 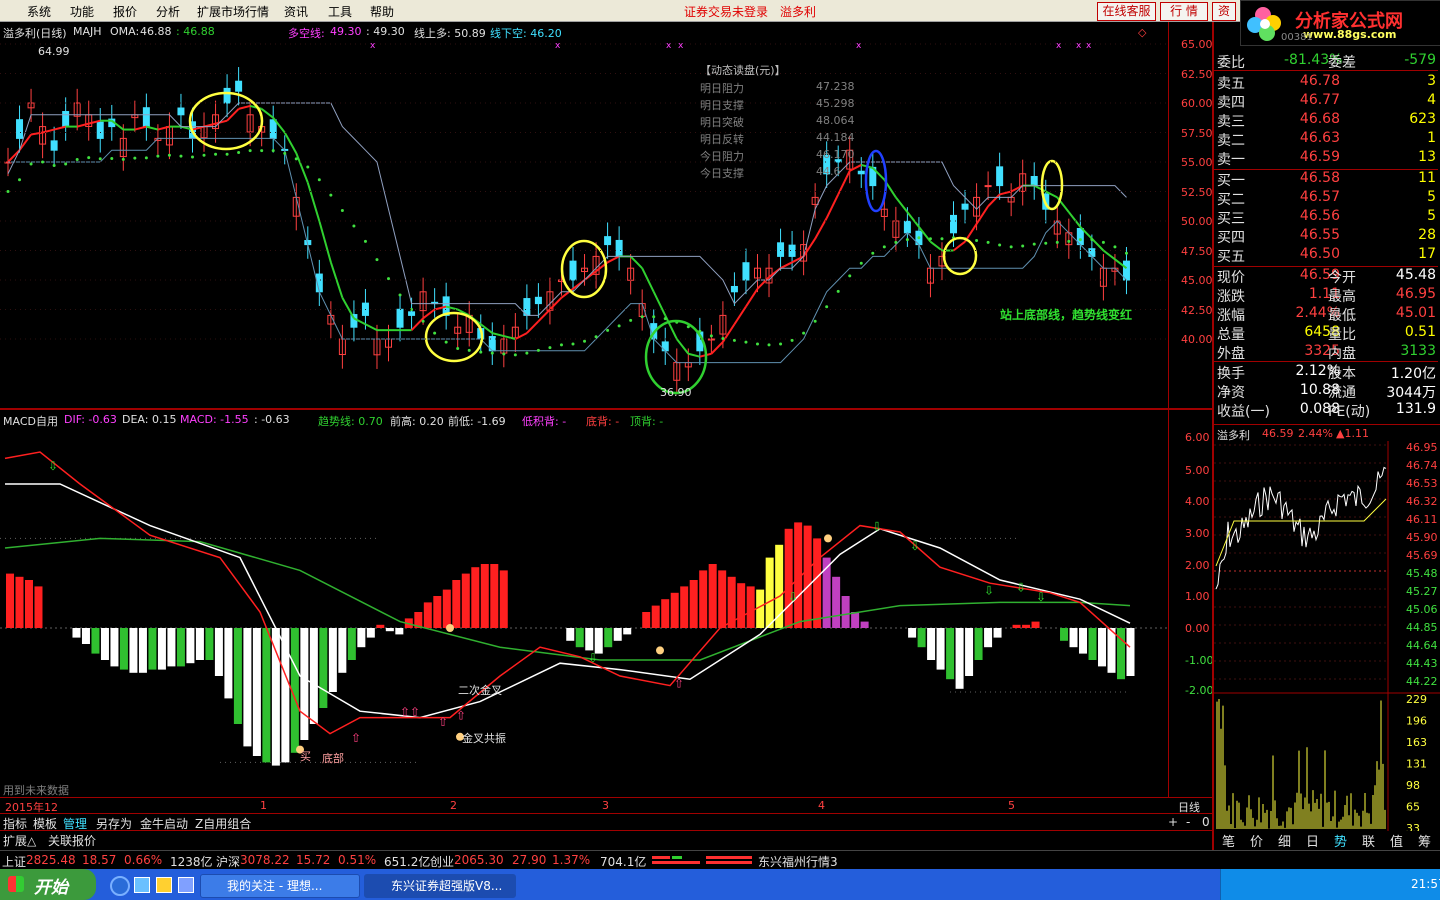 What do you see at coordinates (1284, 840) in the screenshot?
I see `tab-xi: 细` at bounding box center [1284, 840].